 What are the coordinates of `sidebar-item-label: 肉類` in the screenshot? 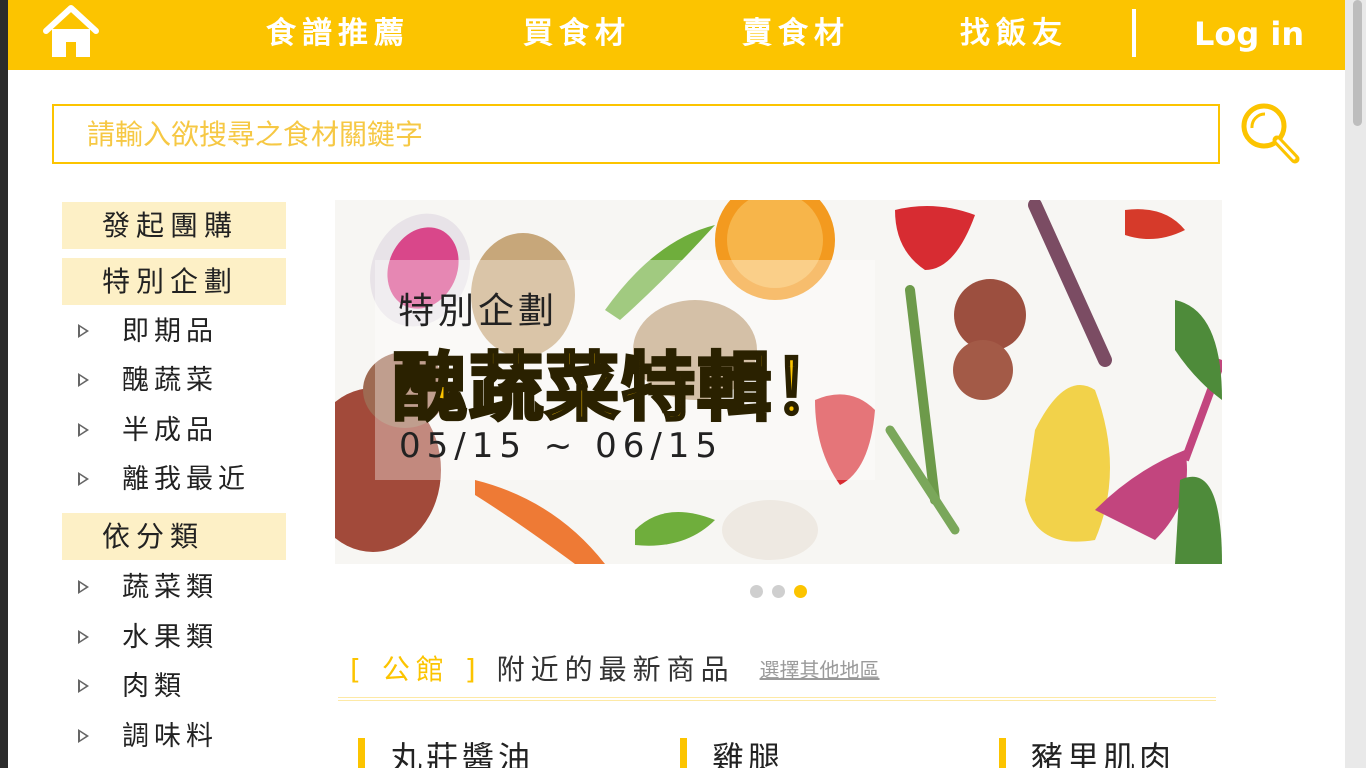 It's located at (154, 686).